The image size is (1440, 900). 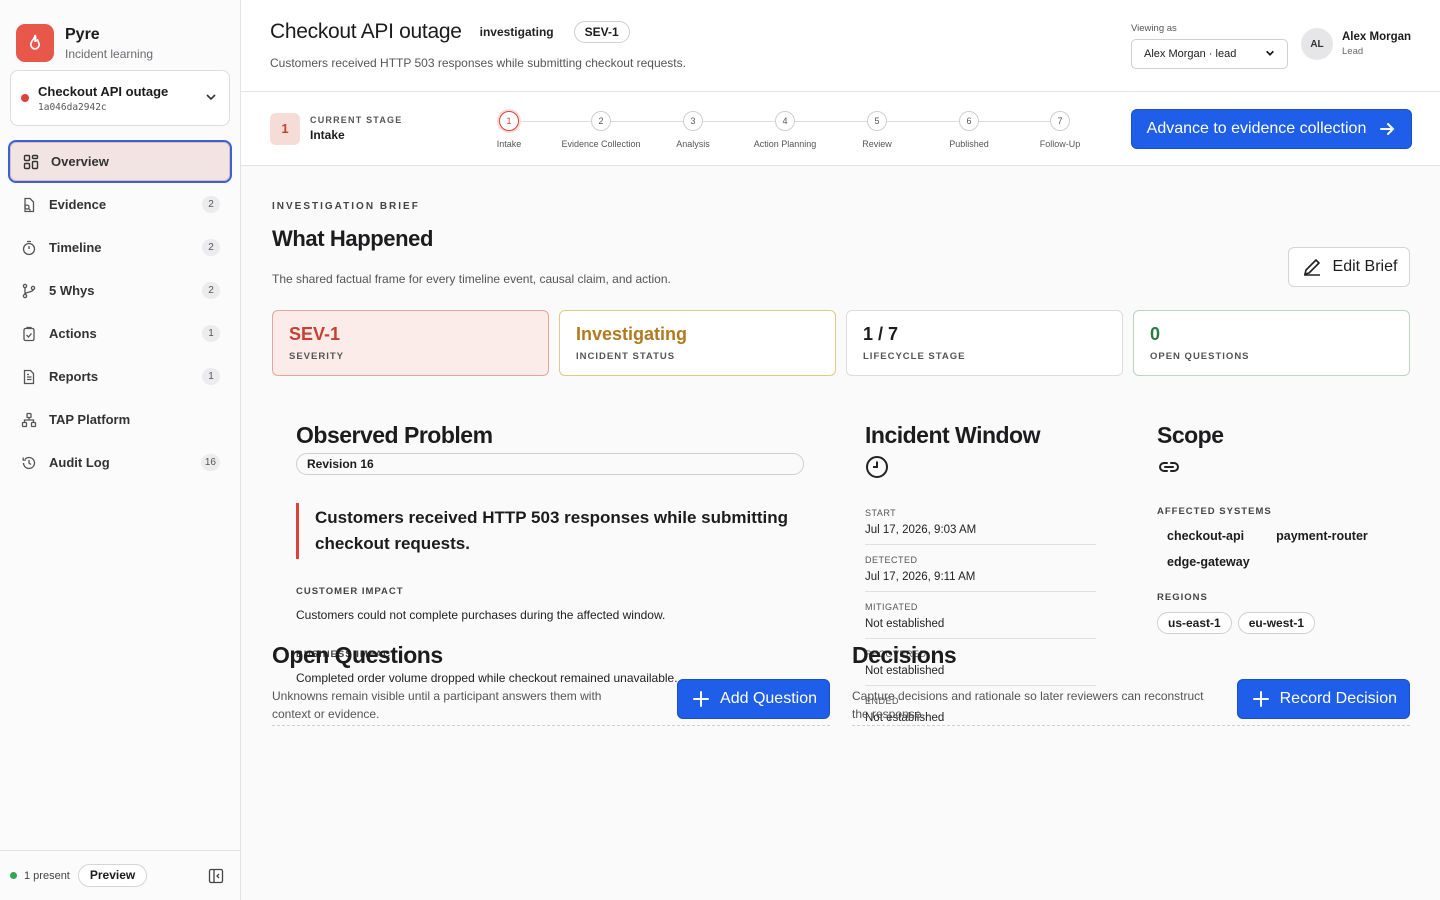 I want to click on step-label: Follow-Up, so click(x=1060, y=144).